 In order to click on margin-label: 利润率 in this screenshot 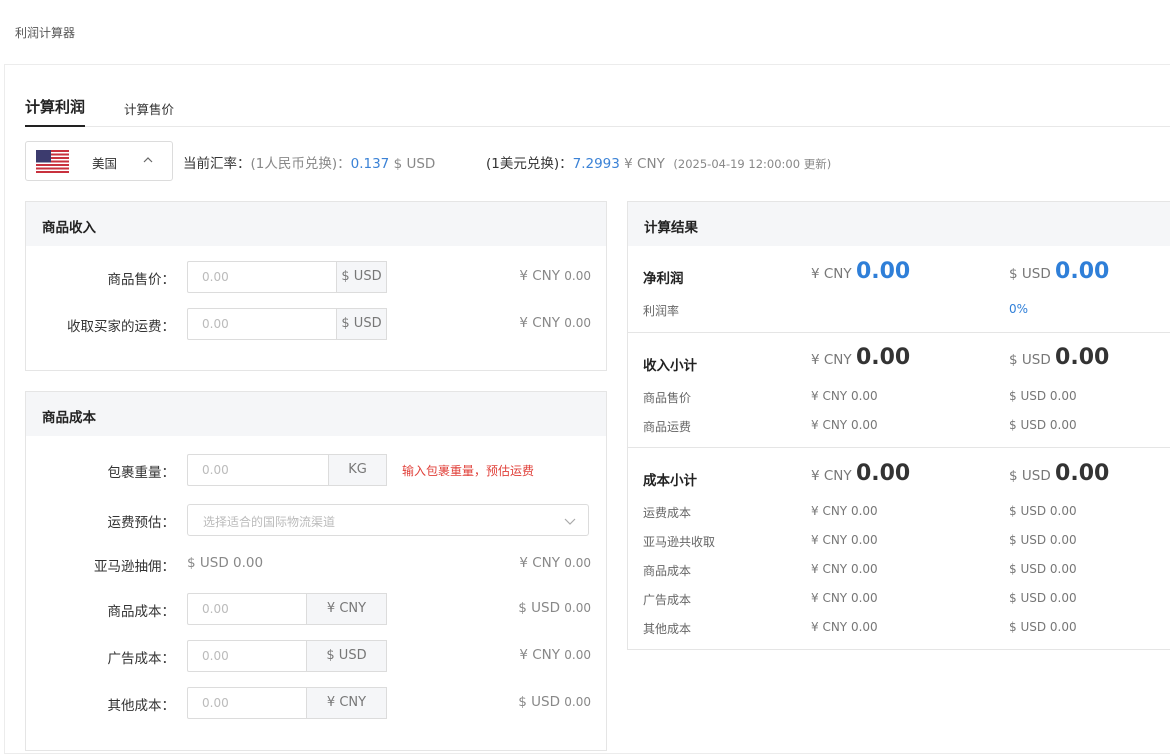, I will do `click(661, 311)`.